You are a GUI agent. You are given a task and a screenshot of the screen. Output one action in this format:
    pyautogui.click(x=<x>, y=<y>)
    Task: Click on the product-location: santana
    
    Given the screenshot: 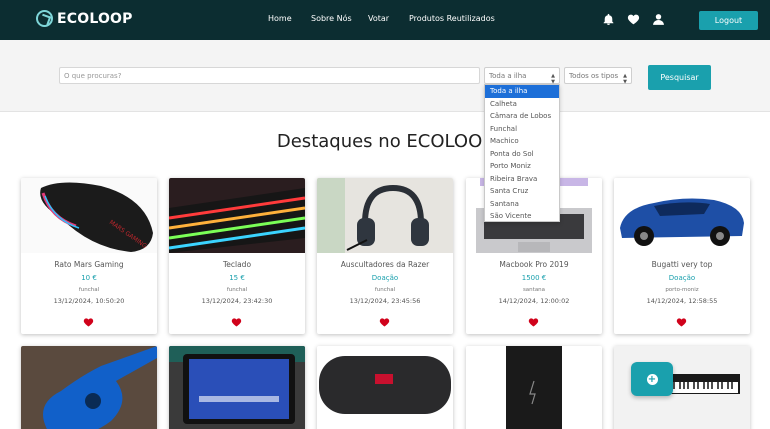 What is the action you would take?
    pyautogui.click(x=534, y=290)
    